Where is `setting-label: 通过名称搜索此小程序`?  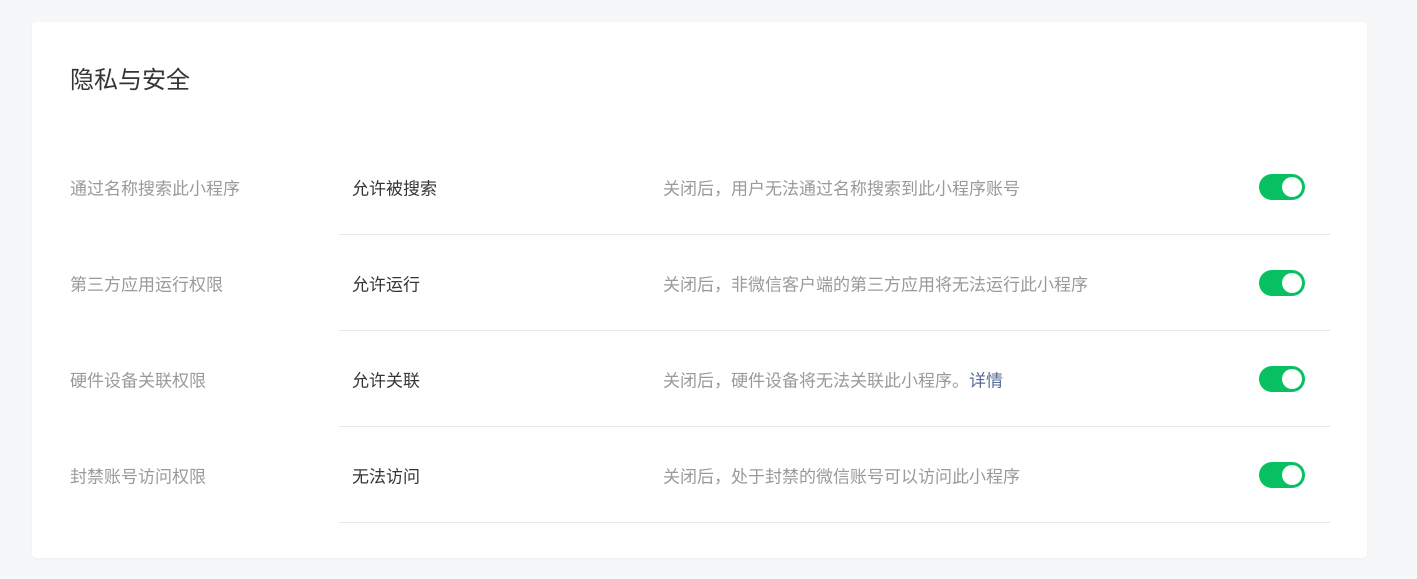
setting-label: 通过名称搜索此小程序 is located at coordinates (155, 189).